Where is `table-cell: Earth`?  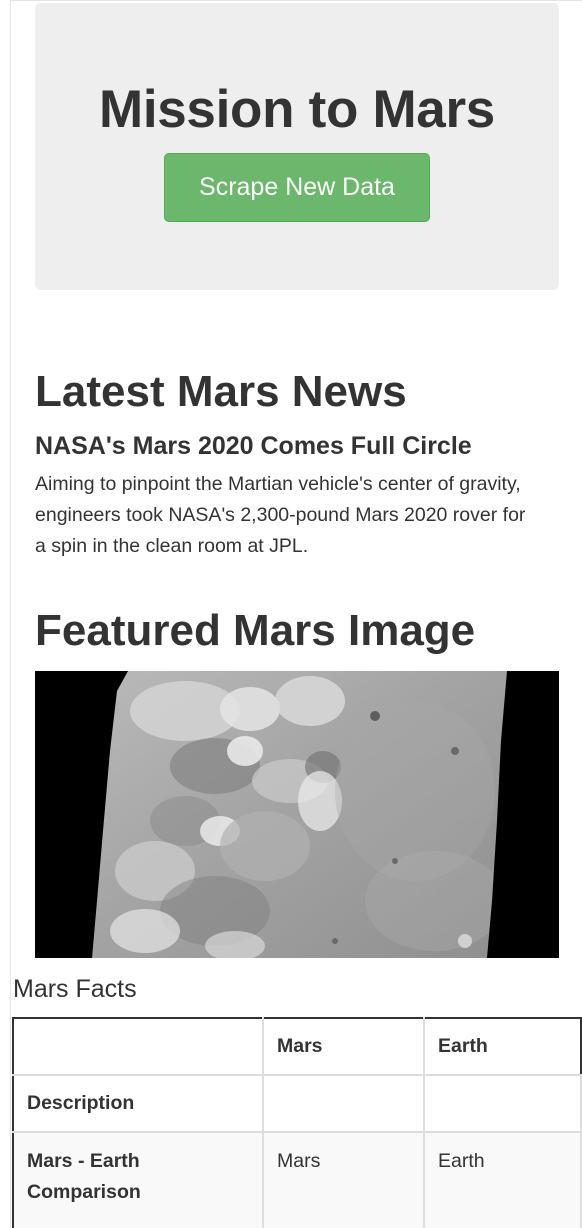 table-cell: Earth is located at coordinates (502, 1179).